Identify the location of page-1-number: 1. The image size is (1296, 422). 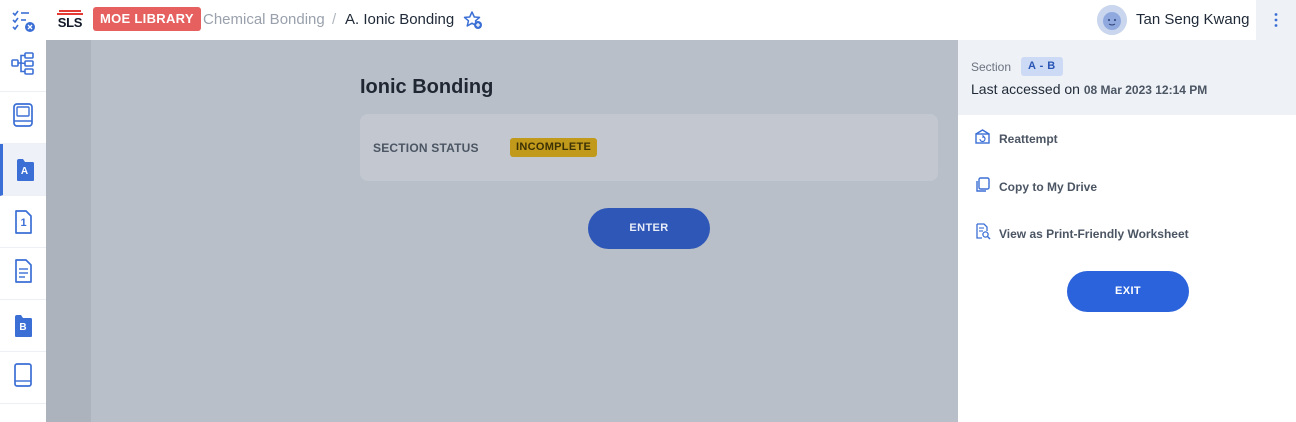
(23, 222).